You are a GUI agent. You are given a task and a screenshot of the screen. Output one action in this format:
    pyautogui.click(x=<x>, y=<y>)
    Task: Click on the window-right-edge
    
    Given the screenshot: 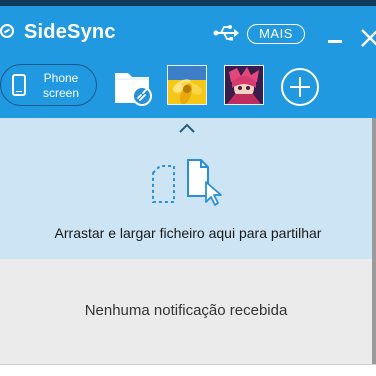 What is the action you would take?
    pyautogui.click(x=374, y=241)
    